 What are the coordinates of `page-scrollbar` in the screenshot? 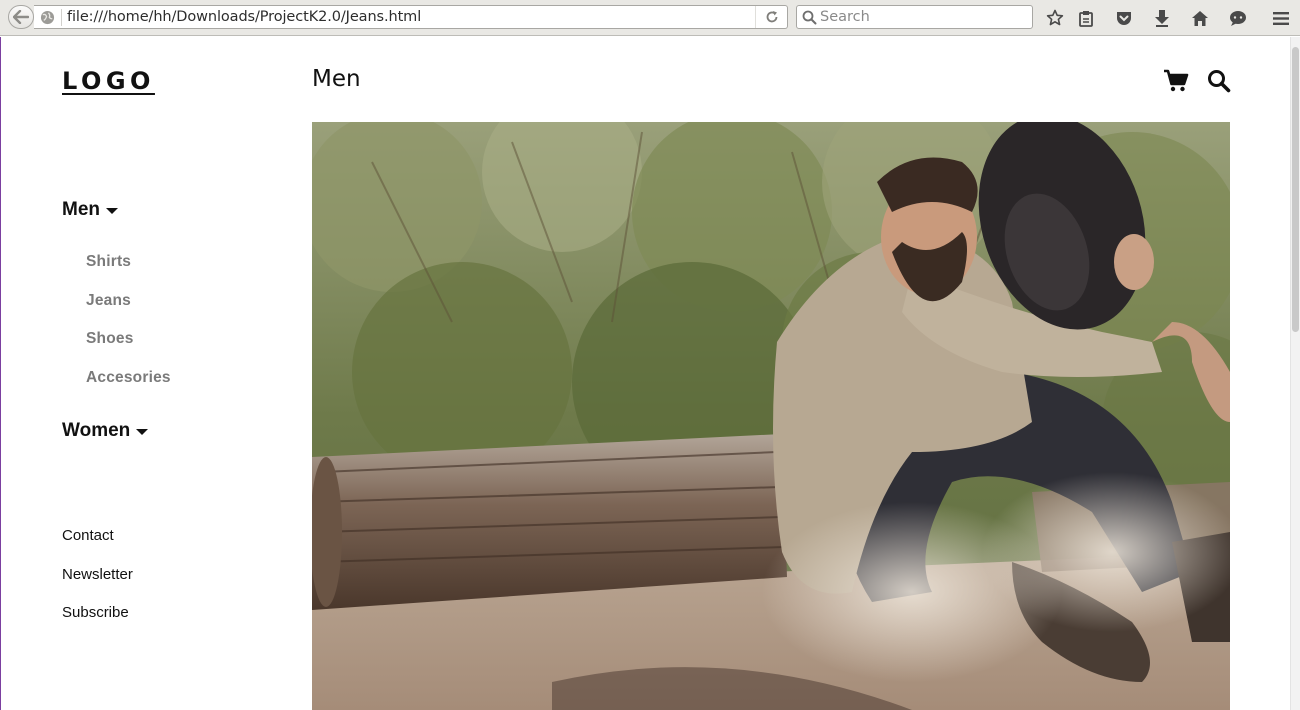 It's located at (1295, 373).